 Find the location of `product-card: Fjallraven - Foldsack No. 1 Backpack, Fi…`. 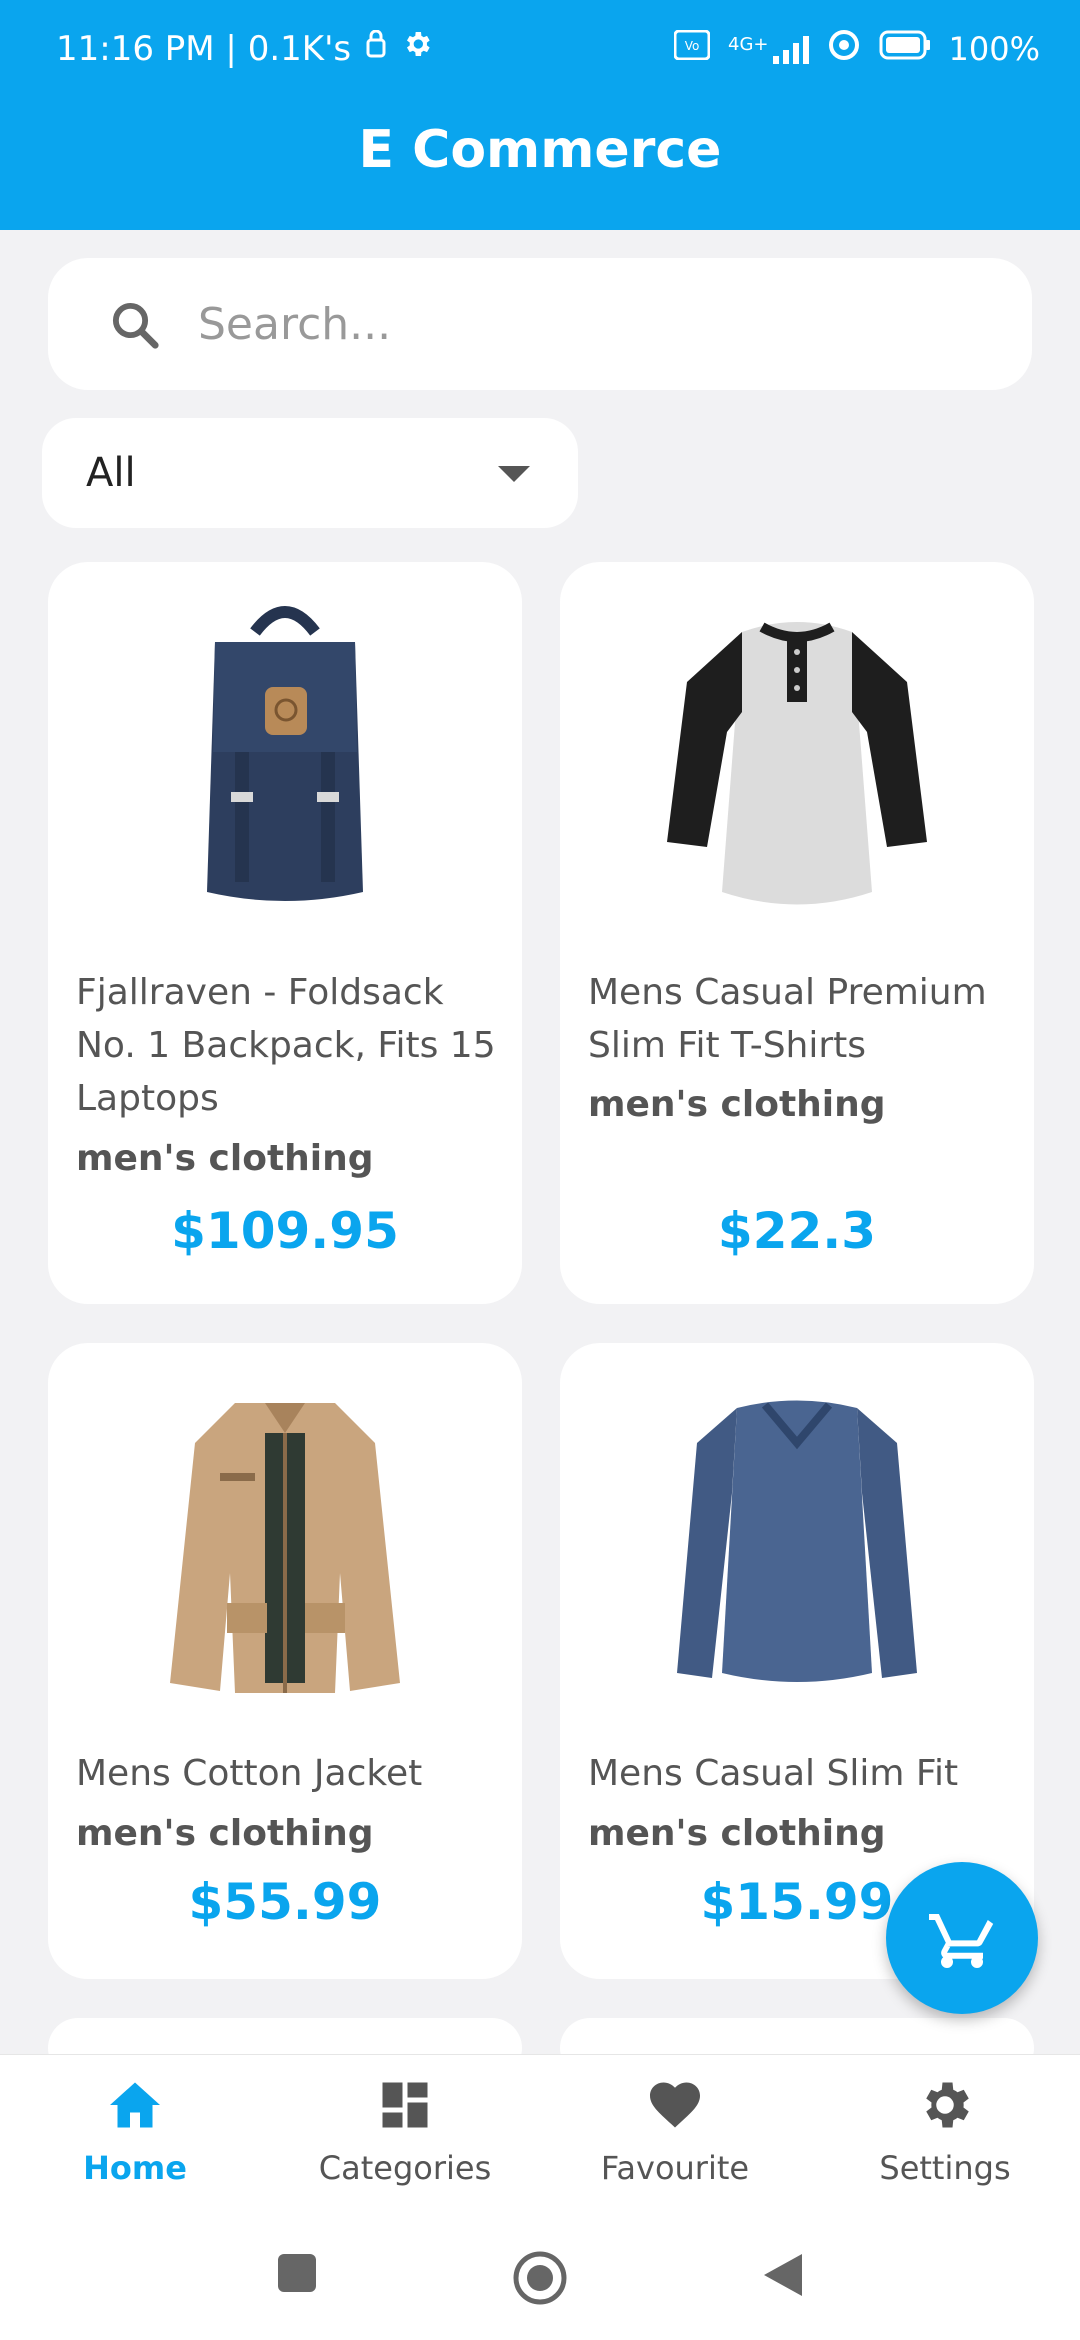

product-card: Fjallraven - Foldsack No. 1 Backpack, Fi… is located at coordinates (285, 933).